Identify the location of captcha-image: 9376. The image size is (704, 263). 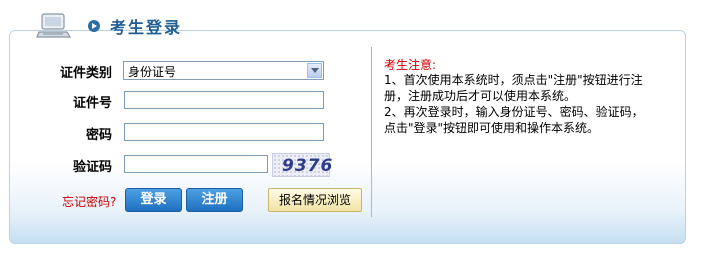
(303, 165).